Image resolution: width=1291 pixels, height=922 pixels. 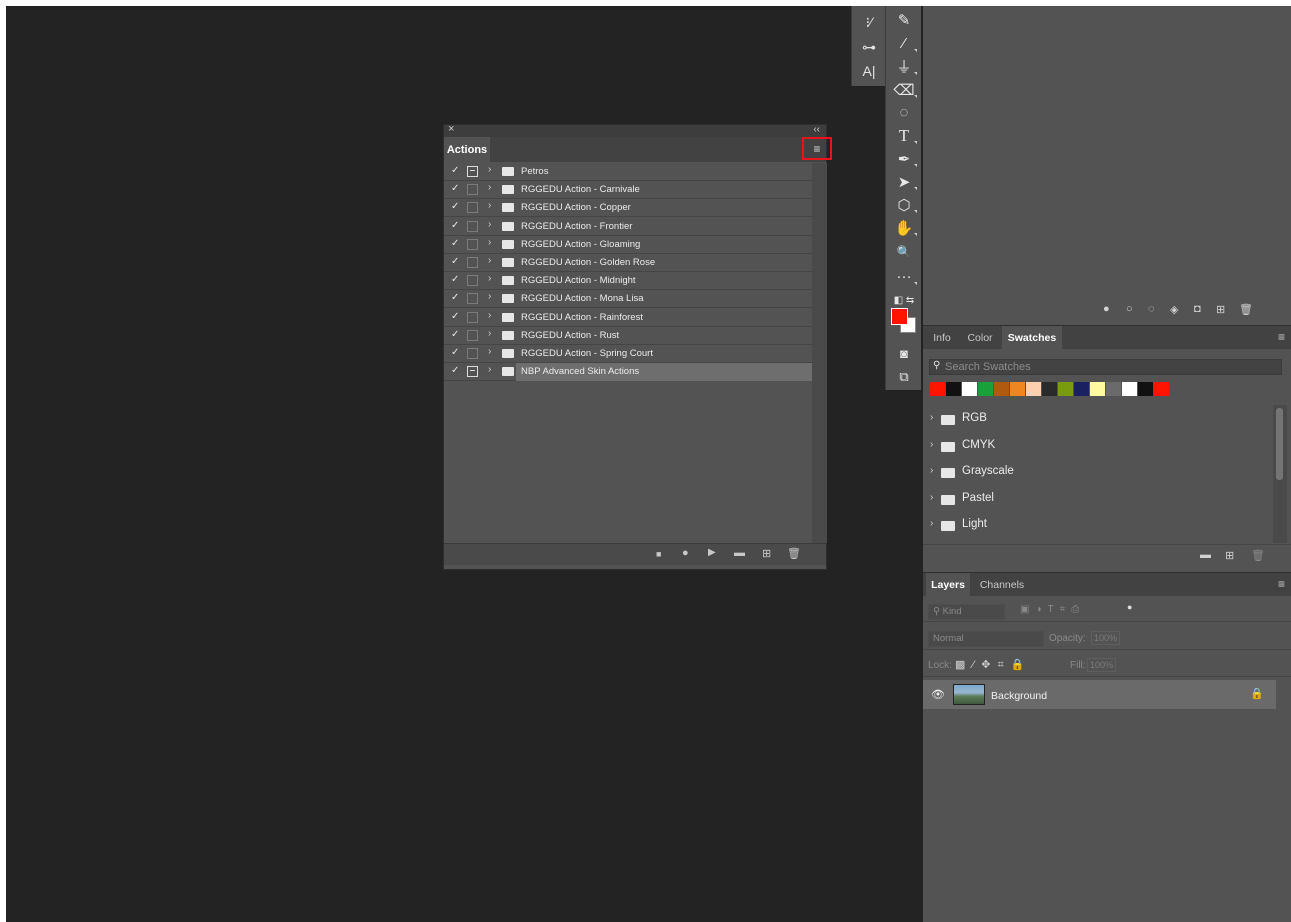 What do you see at coordinates (948, 585) in the screenshot?
I see `tab-layers: Layers` at bounding box center [948, 585].